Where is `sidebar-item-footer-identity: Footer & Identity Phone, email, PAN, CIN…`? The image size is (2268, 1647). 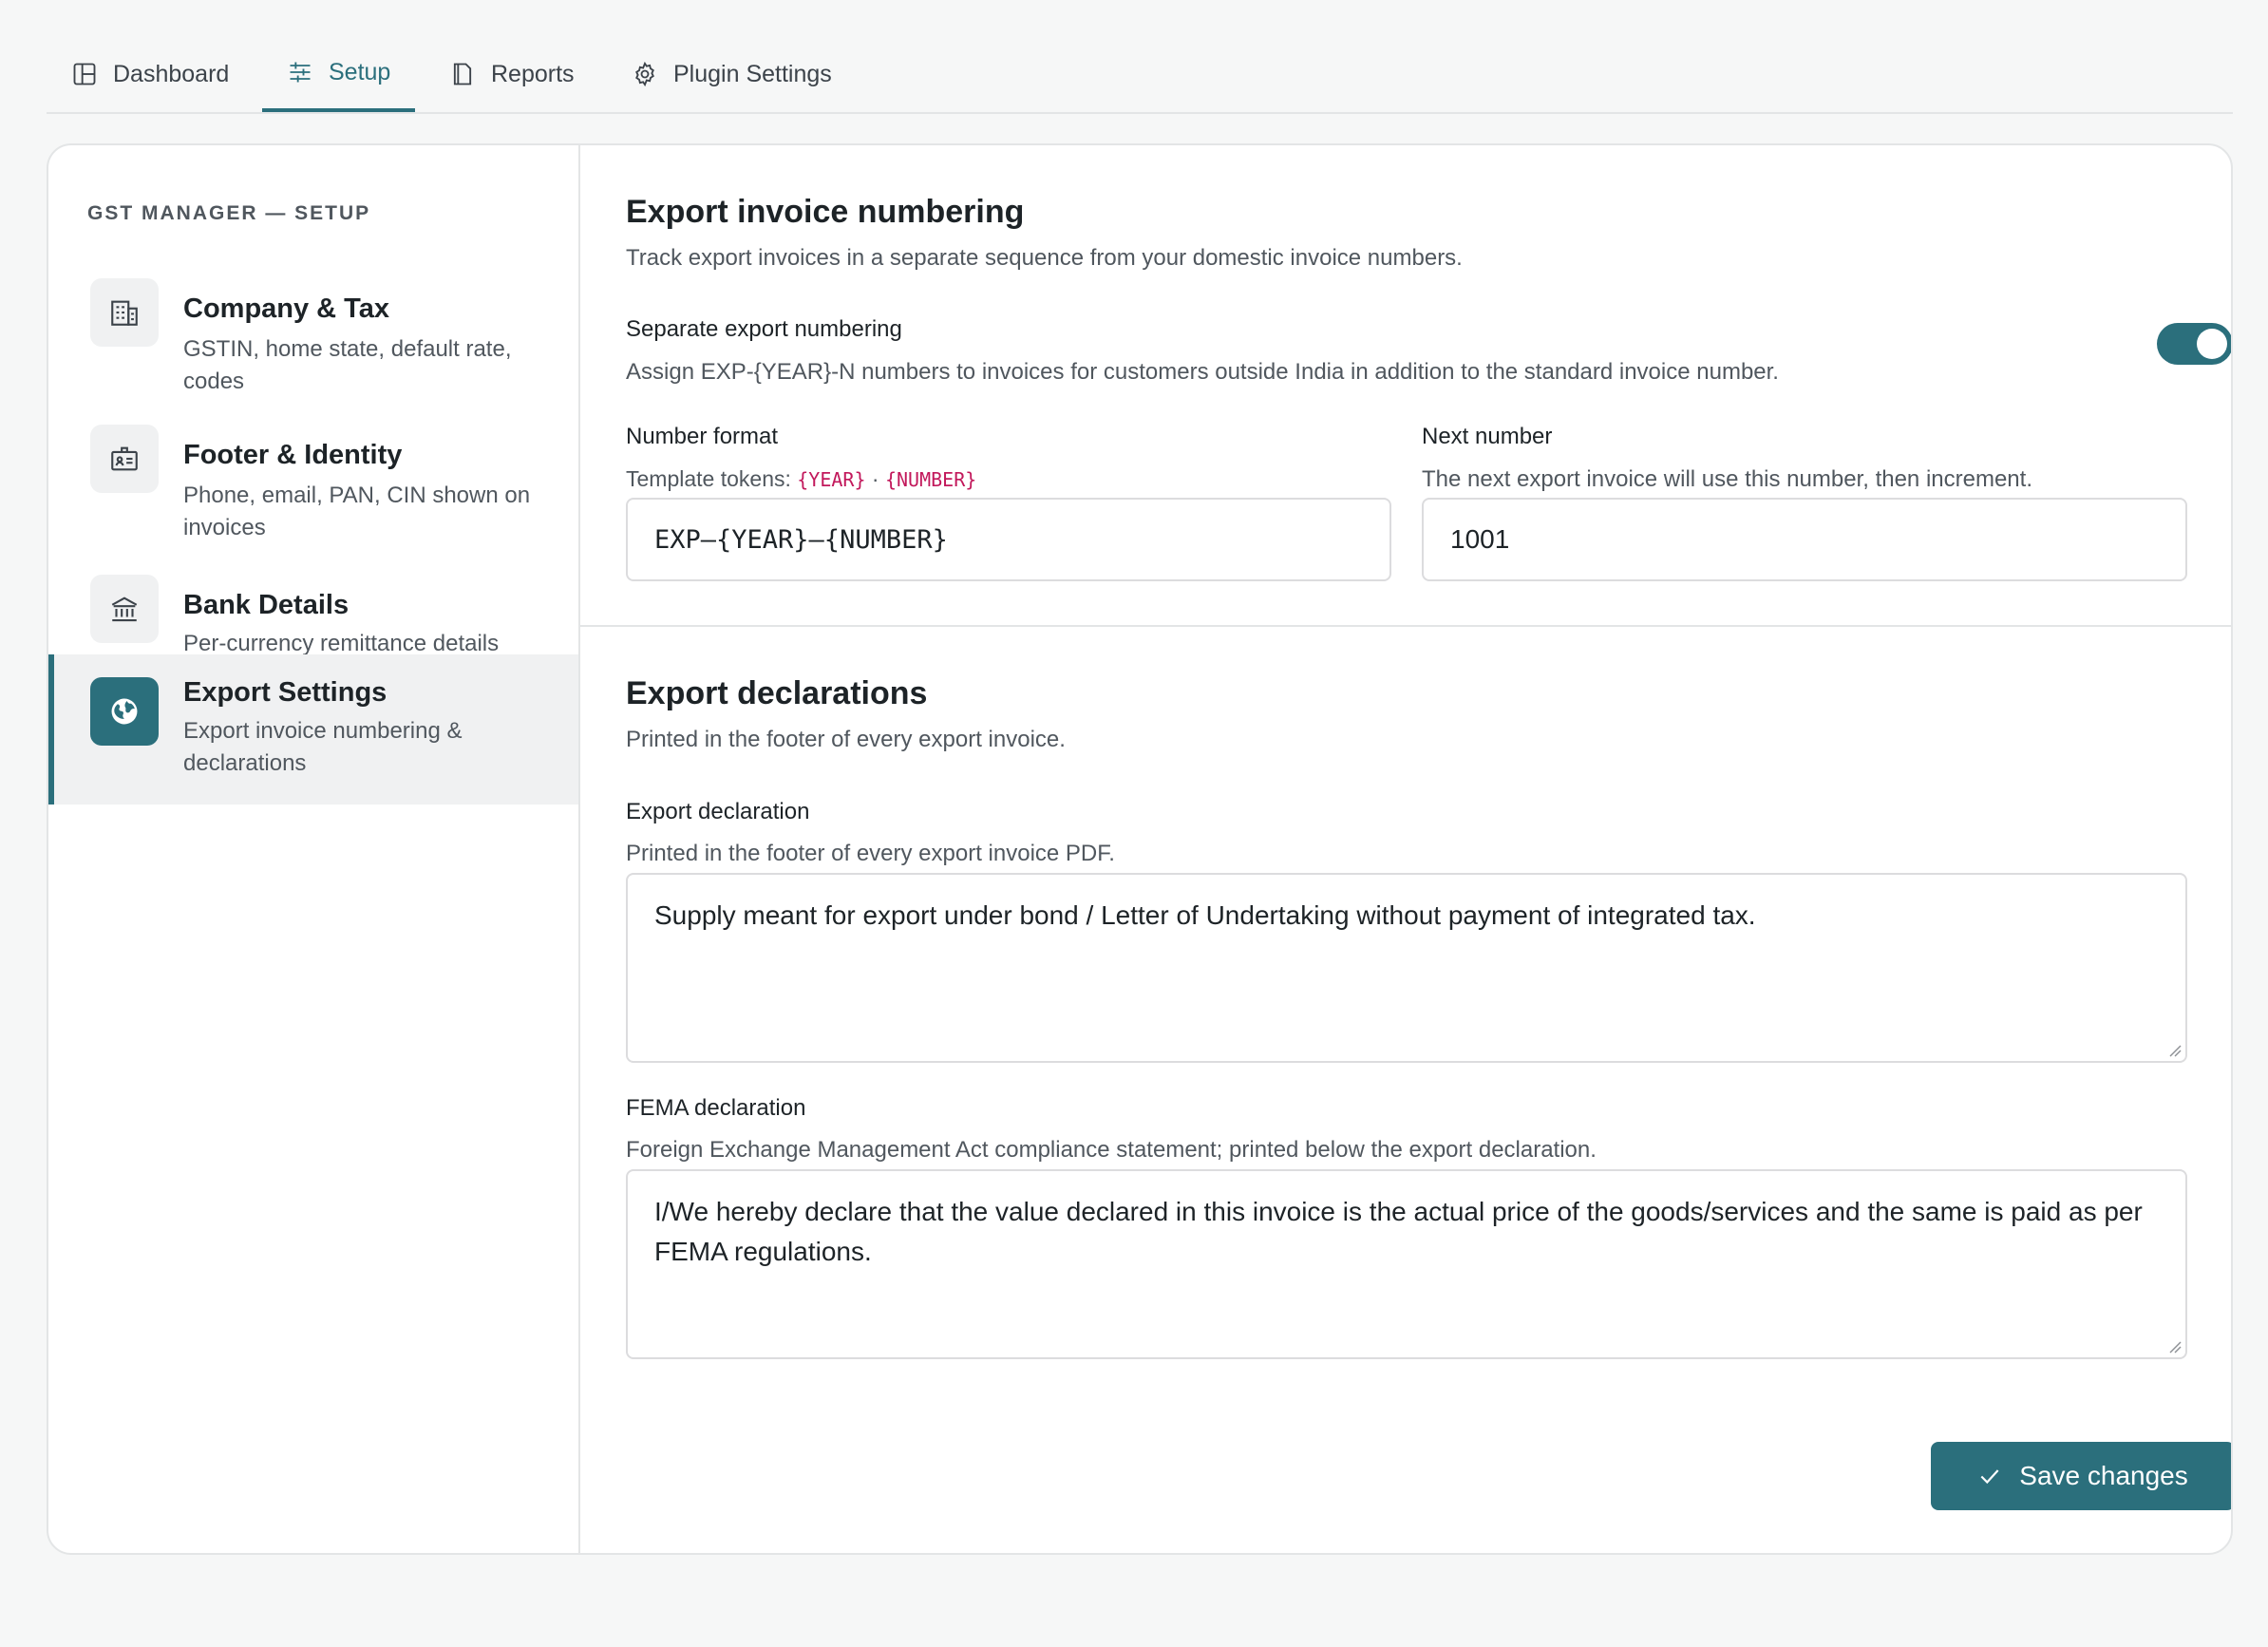
sidebar-item-footer-identity: Footer & Identity Phone, email, PAN, CIN… is located at coordinates (313, 473).